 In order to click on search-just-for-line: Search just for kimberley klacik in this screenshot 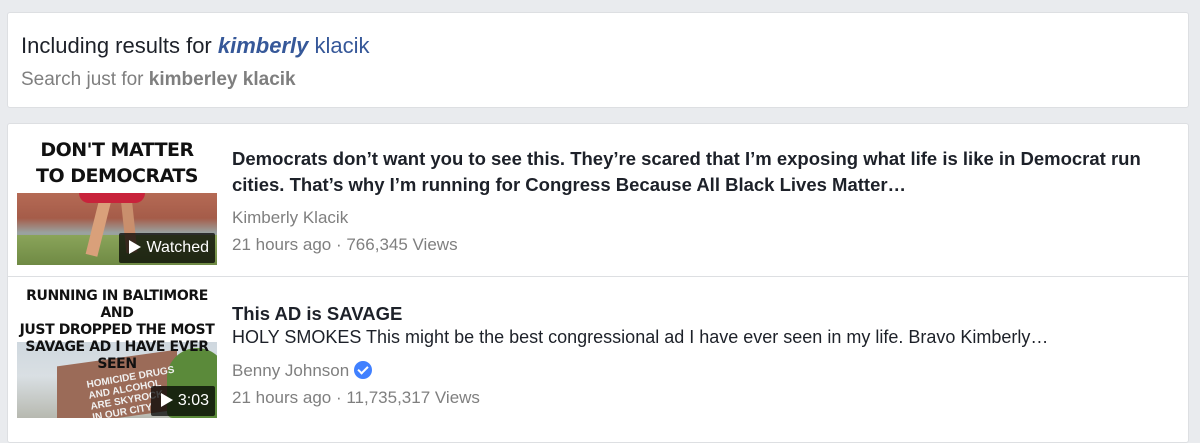, I will do `click(158, 80)`.